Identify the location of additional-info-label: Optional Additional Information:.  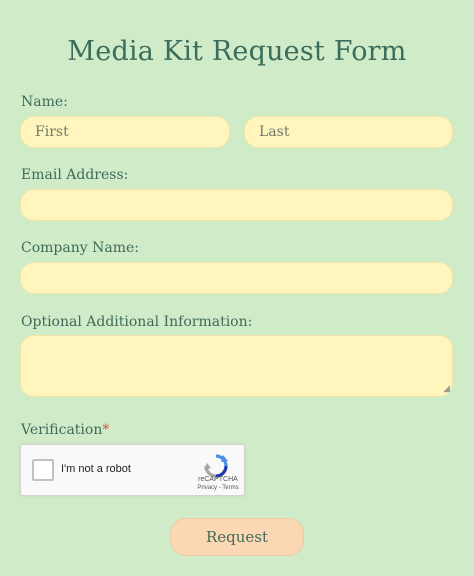
(137, 322).